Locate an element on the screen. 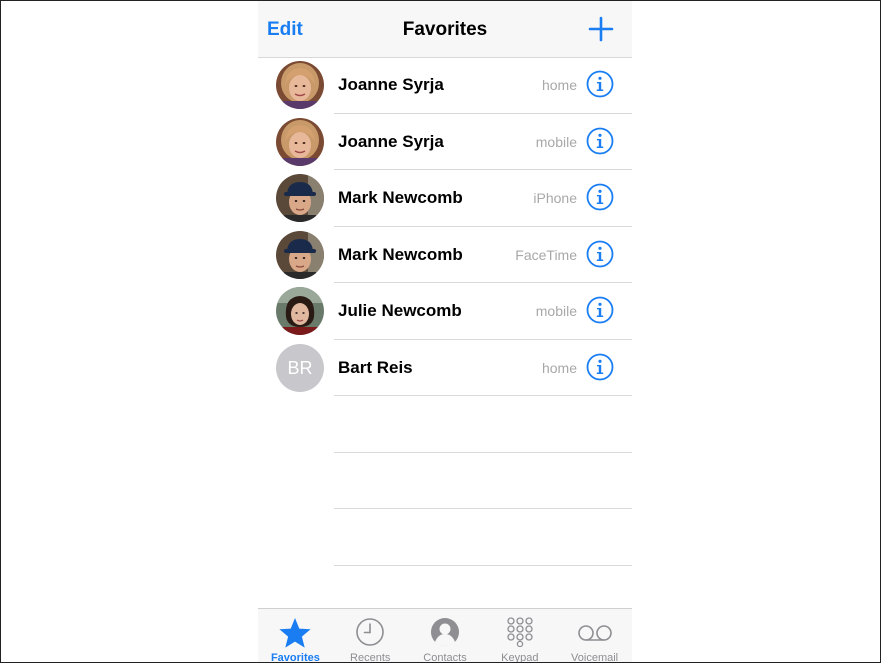  tab-label: Voicemail is located at coordinates (595, 657).